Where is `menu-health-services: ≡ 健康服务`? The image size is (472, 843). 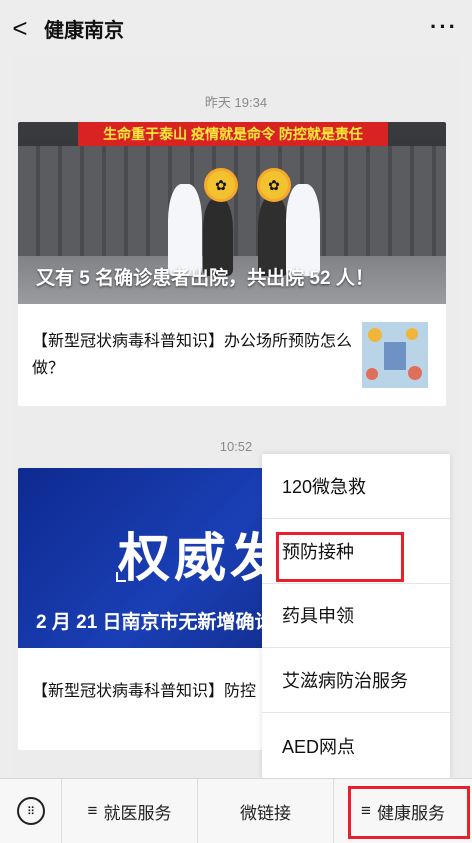 menu-health-services: ≡ 健康服务 is located at coordinates (403, 811).